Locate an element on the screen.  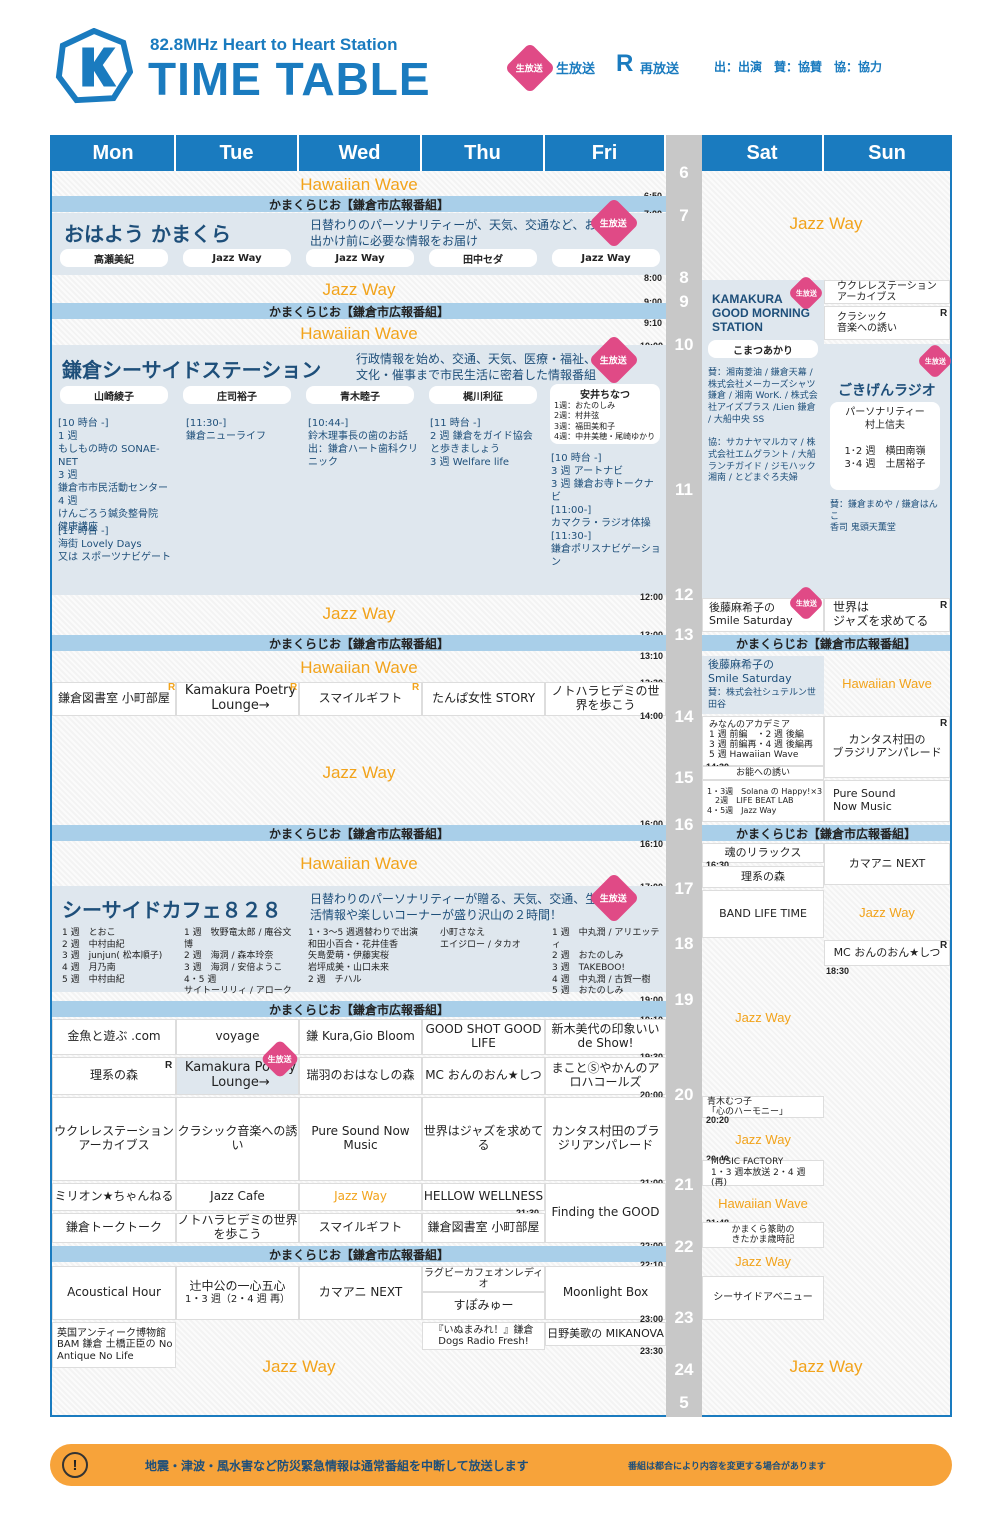
time-mark: 18:30 is located at coordinates (838, 971).